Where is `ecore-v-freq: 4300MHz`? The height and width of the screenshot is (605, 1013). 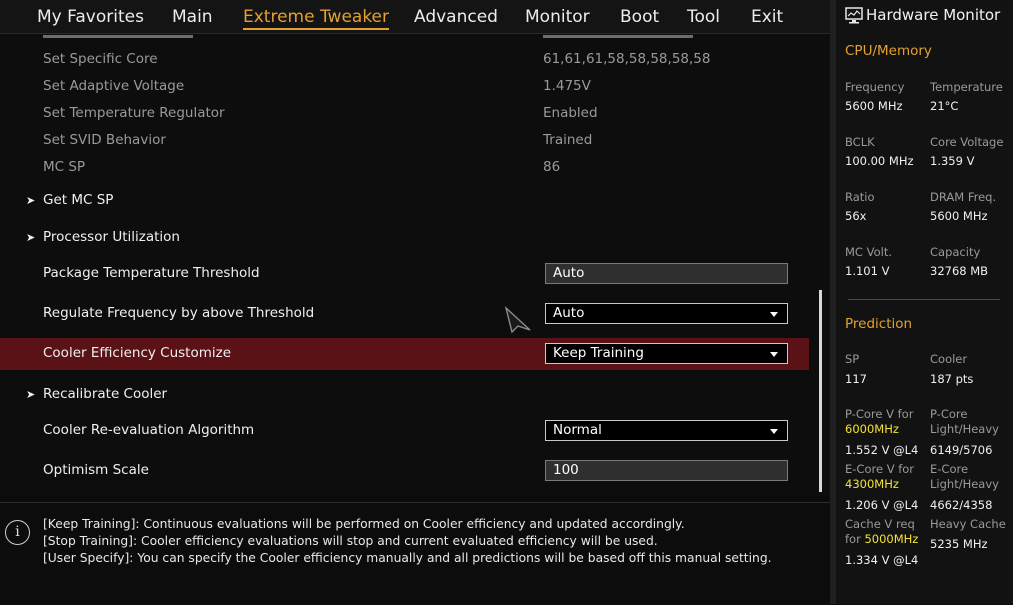 ecore-v-freq: 4300MHz is located at coordinates (872, 484).